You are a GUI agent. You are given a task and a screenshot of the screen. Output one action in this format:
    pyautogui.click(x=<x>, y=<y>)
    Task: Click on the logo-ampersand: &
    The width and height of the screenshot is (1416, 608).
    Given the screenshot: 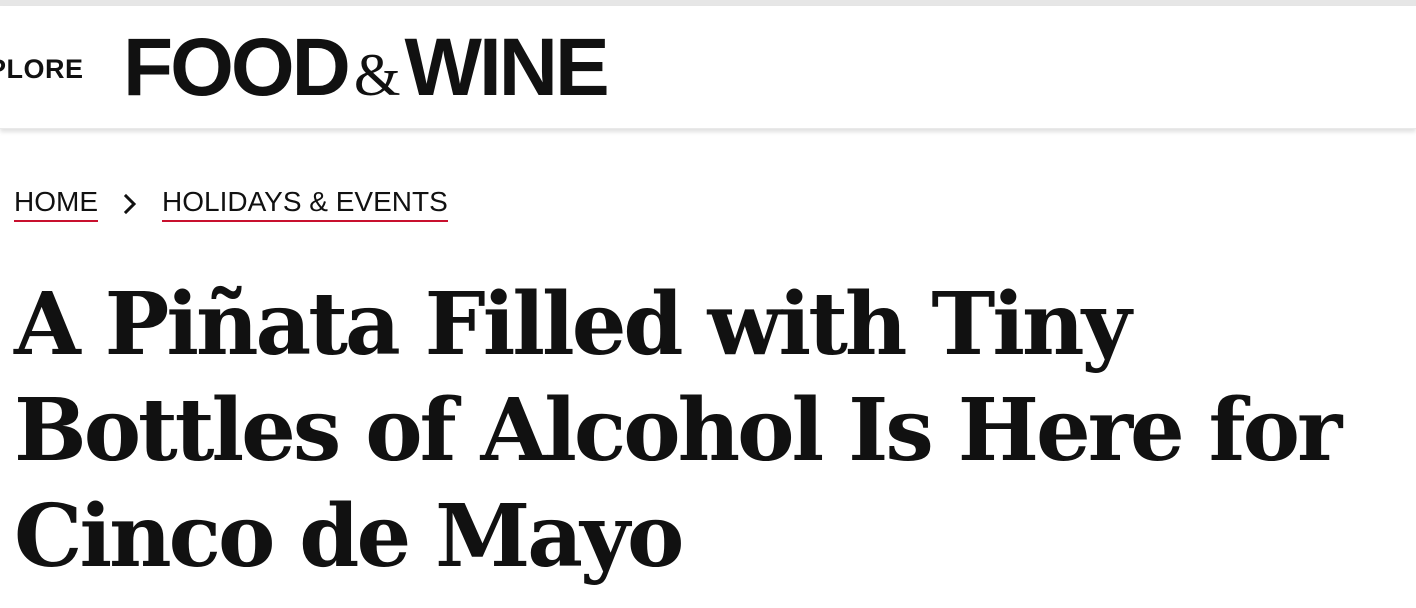 What is the action you would take?
    pyautogui.click(x=377, y=75)
    